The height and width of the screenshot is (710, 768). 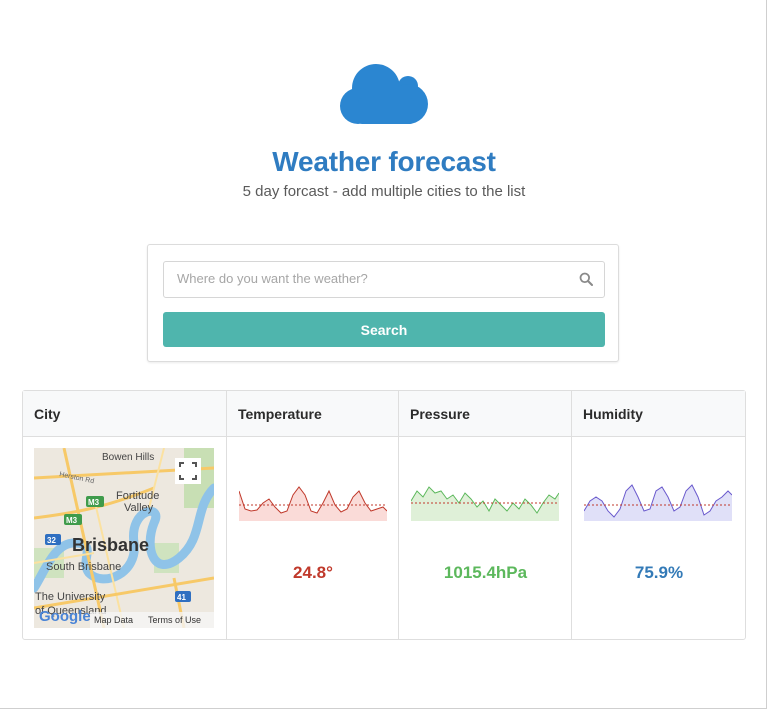 What do you see at coordinates (83, 567) in the screenshot?
I see `map-label-south-brisbane: South Brisbane` at bounding box center [83, 567].